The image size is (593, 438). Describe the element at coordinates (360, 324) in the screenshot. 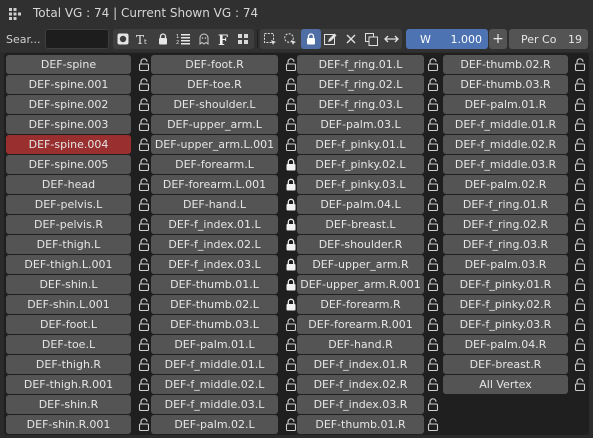

I see `vertex-group-button: DEF-forearm.R.001` at that location.